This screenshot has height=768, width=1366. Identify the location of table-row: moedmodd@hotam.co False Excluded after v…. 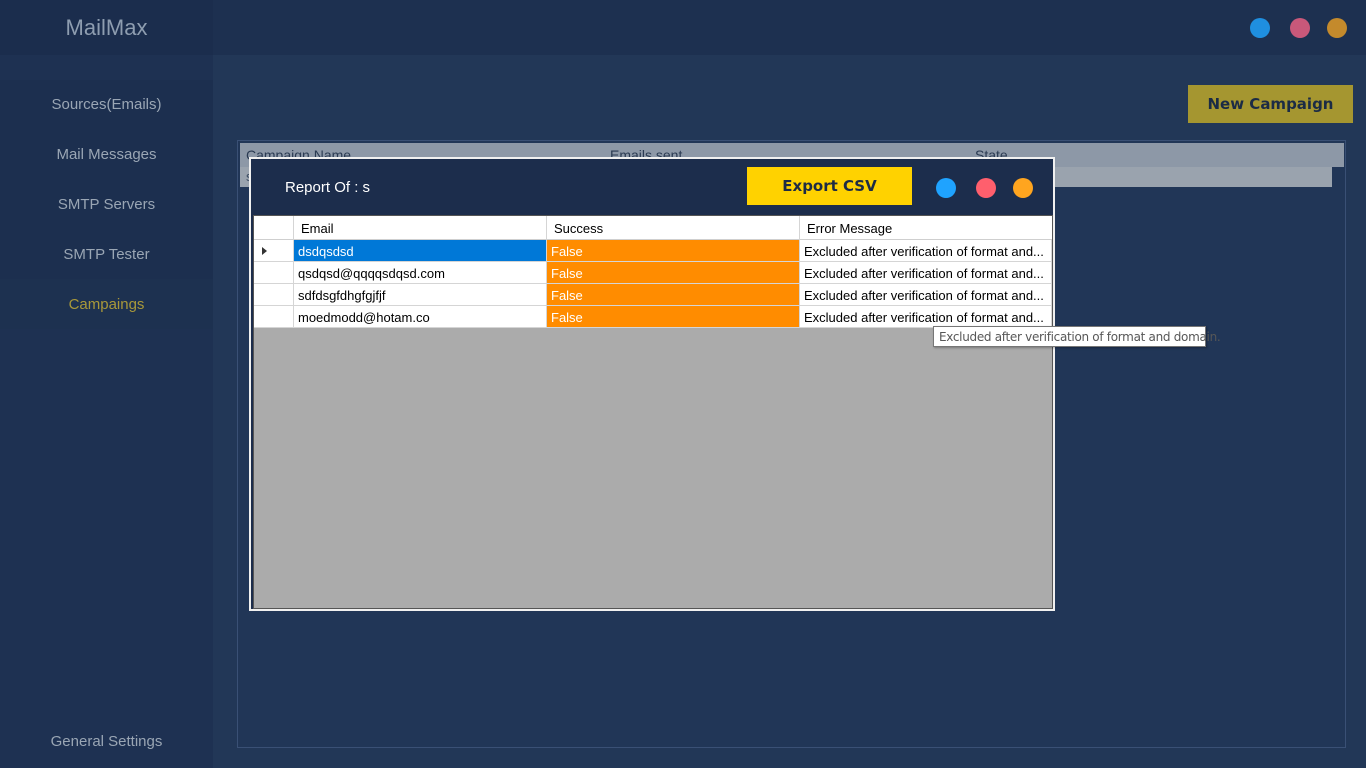
(653, 317).